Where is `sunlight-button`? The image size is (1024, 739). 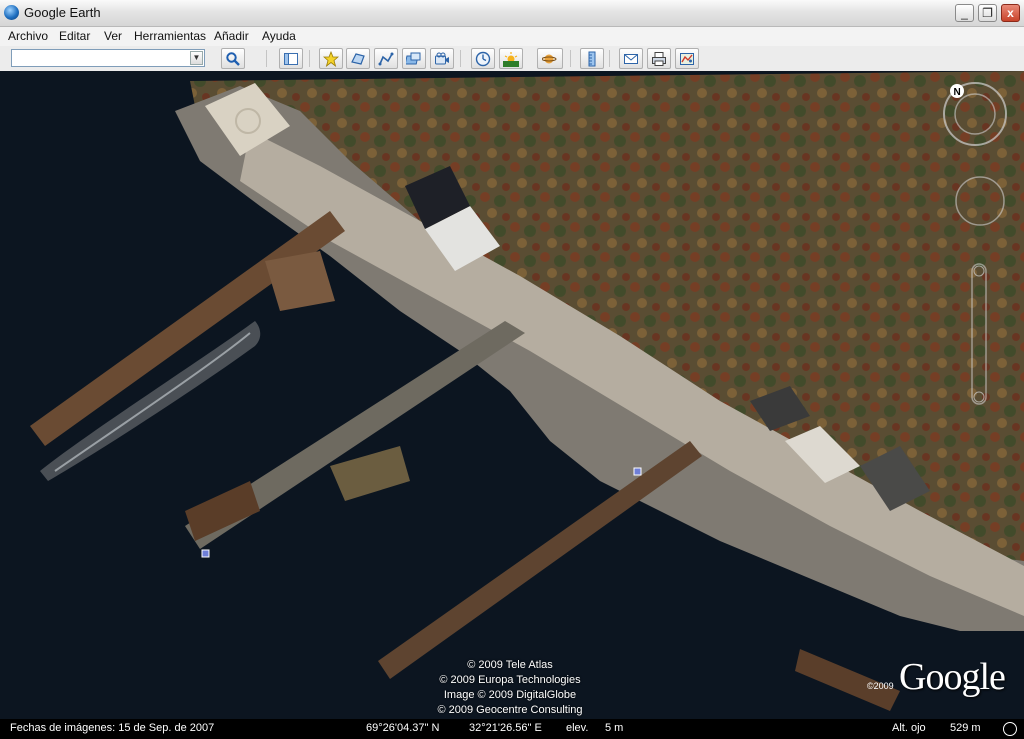
sunlight-button is located at coordinates (511, 58).